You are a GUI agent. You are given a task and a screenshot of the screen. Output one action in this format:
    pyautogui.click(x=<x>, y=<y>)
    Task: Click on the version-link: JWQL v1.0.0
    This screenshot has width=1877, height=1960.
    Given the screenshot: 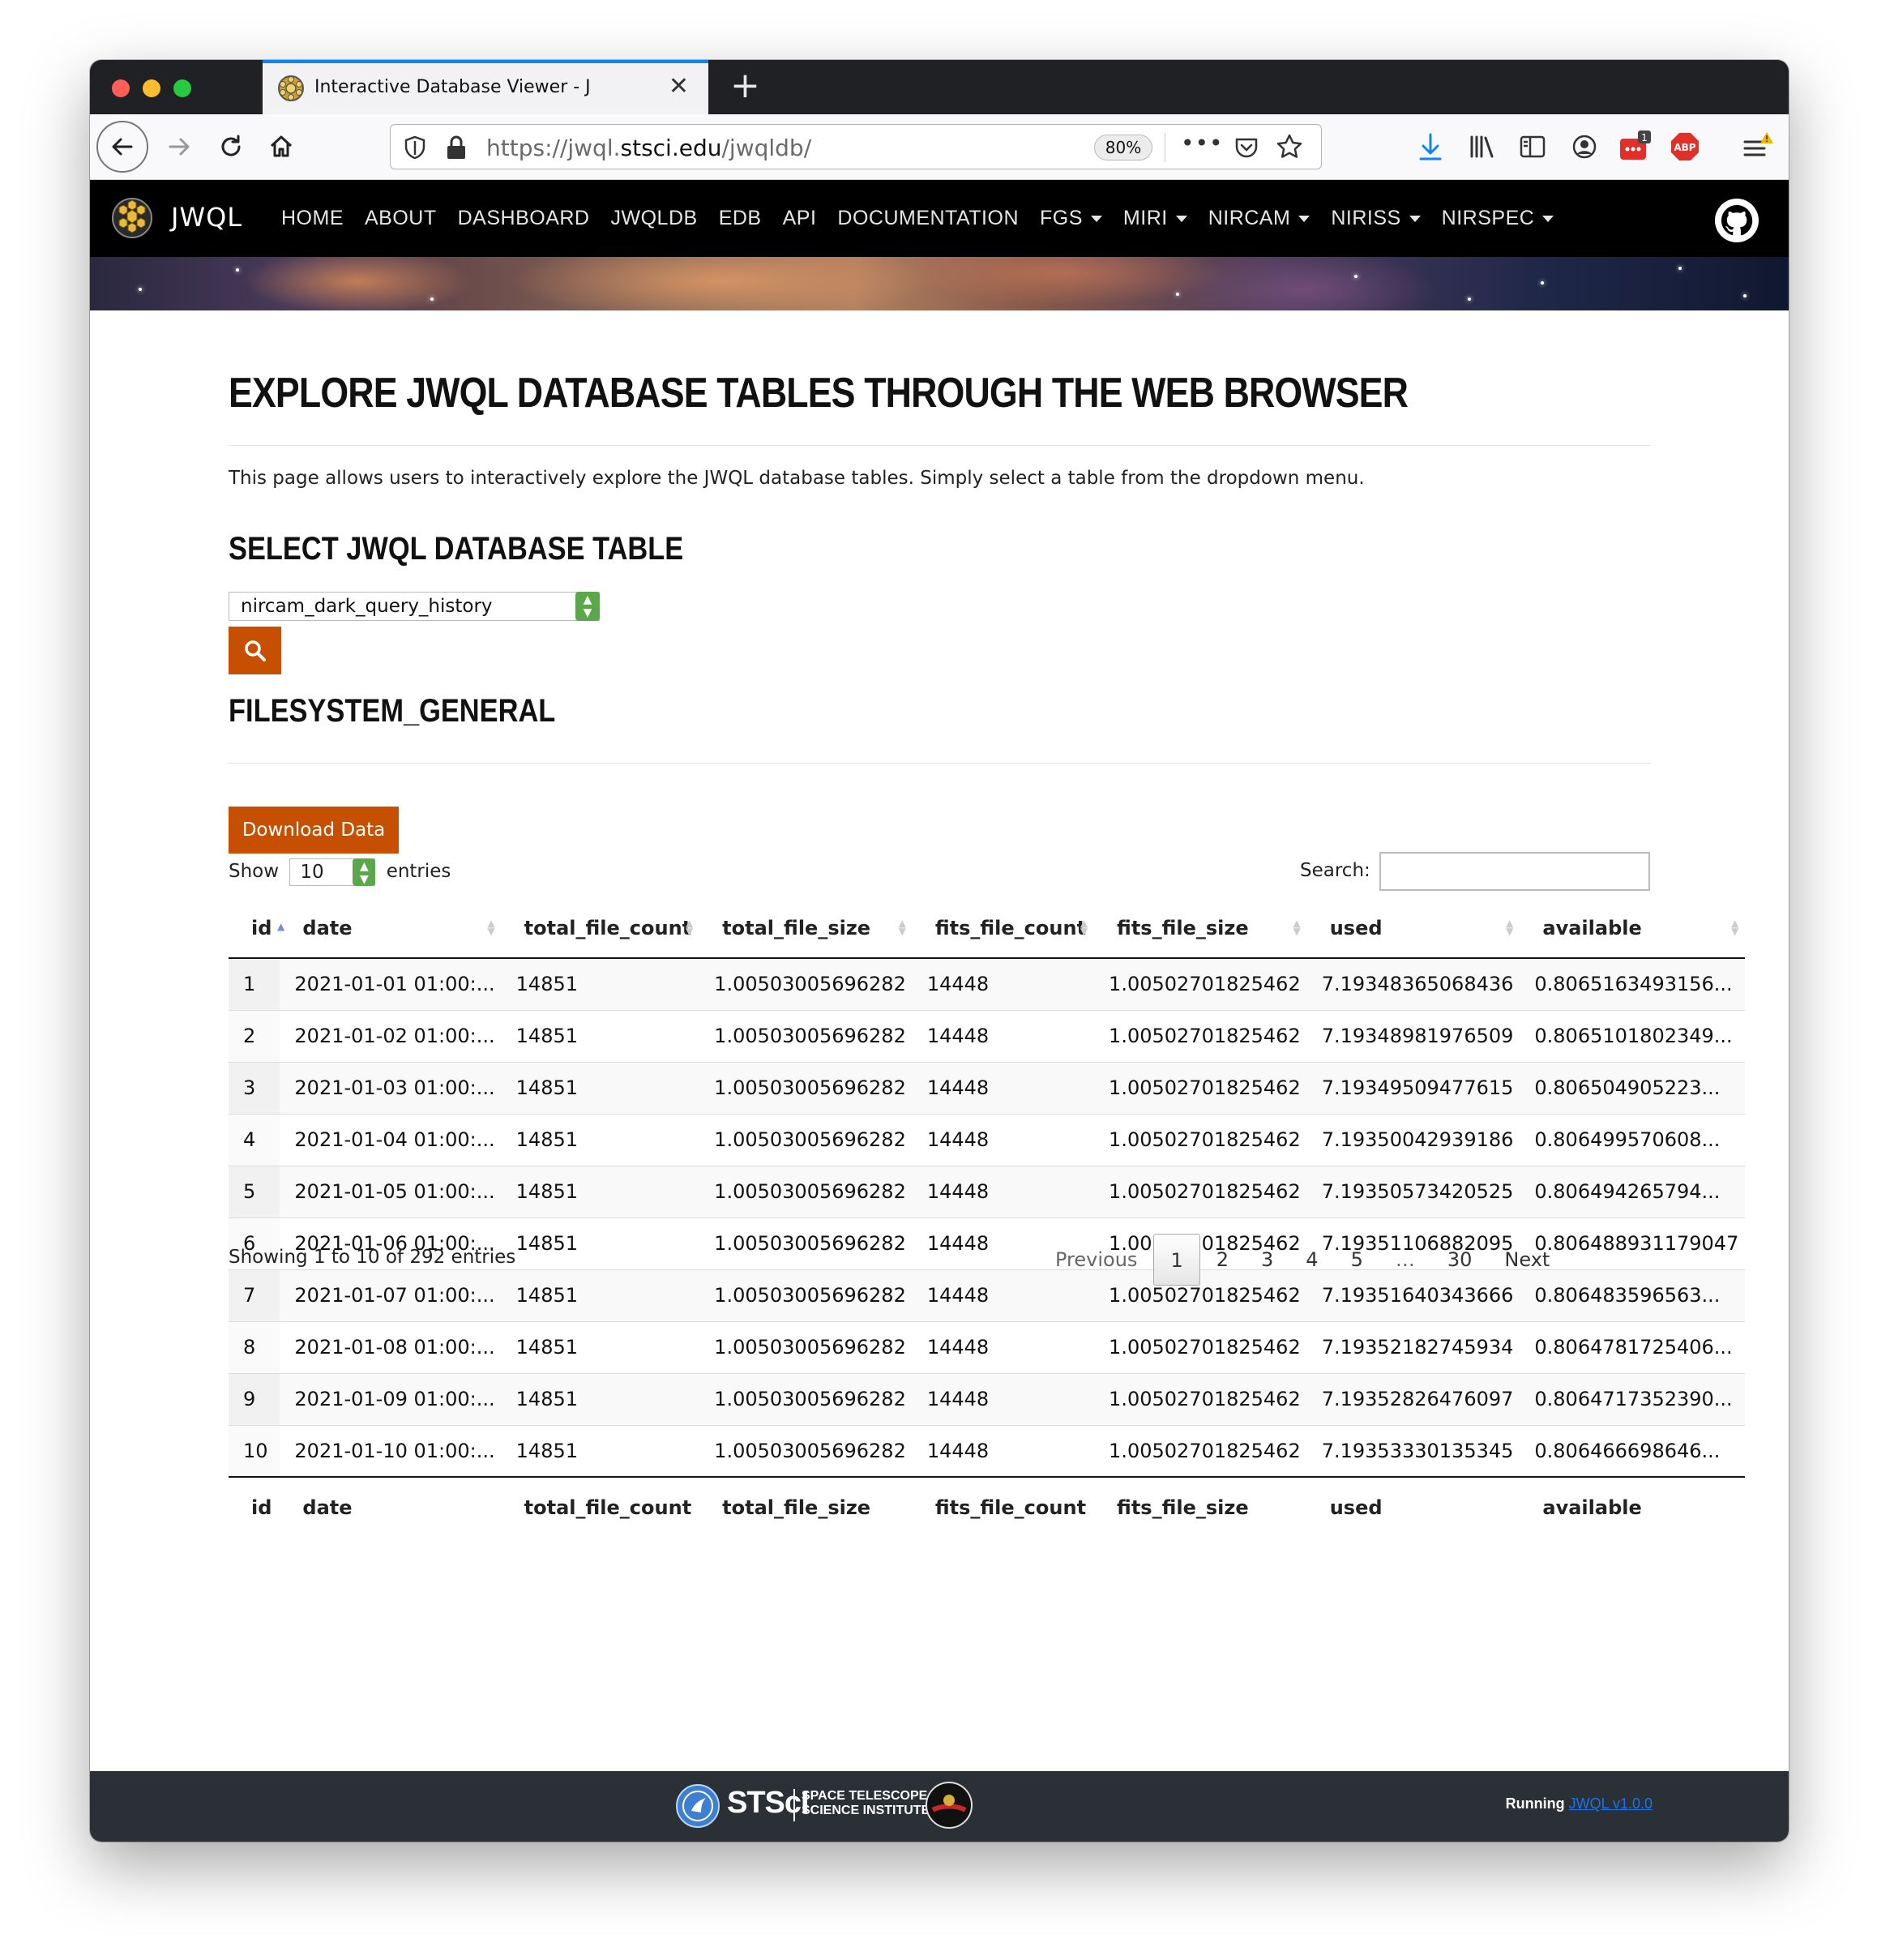 What is the action you would take?
    pyautogui.click(x=1611, y=1804)
    